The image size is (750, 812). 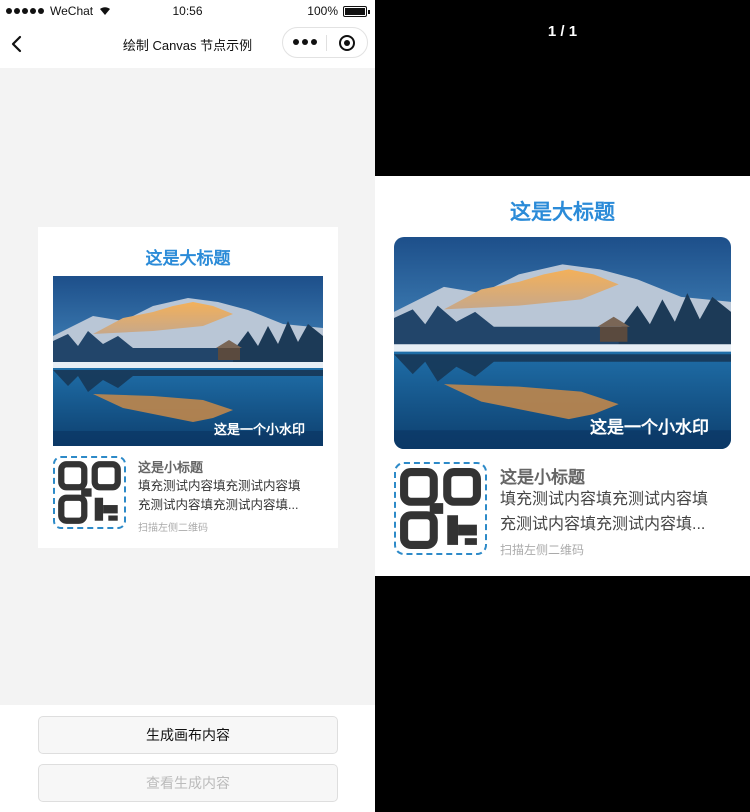 I want to click on status-bar: WeChat 10:56 100%, so click(x=187, y=11).